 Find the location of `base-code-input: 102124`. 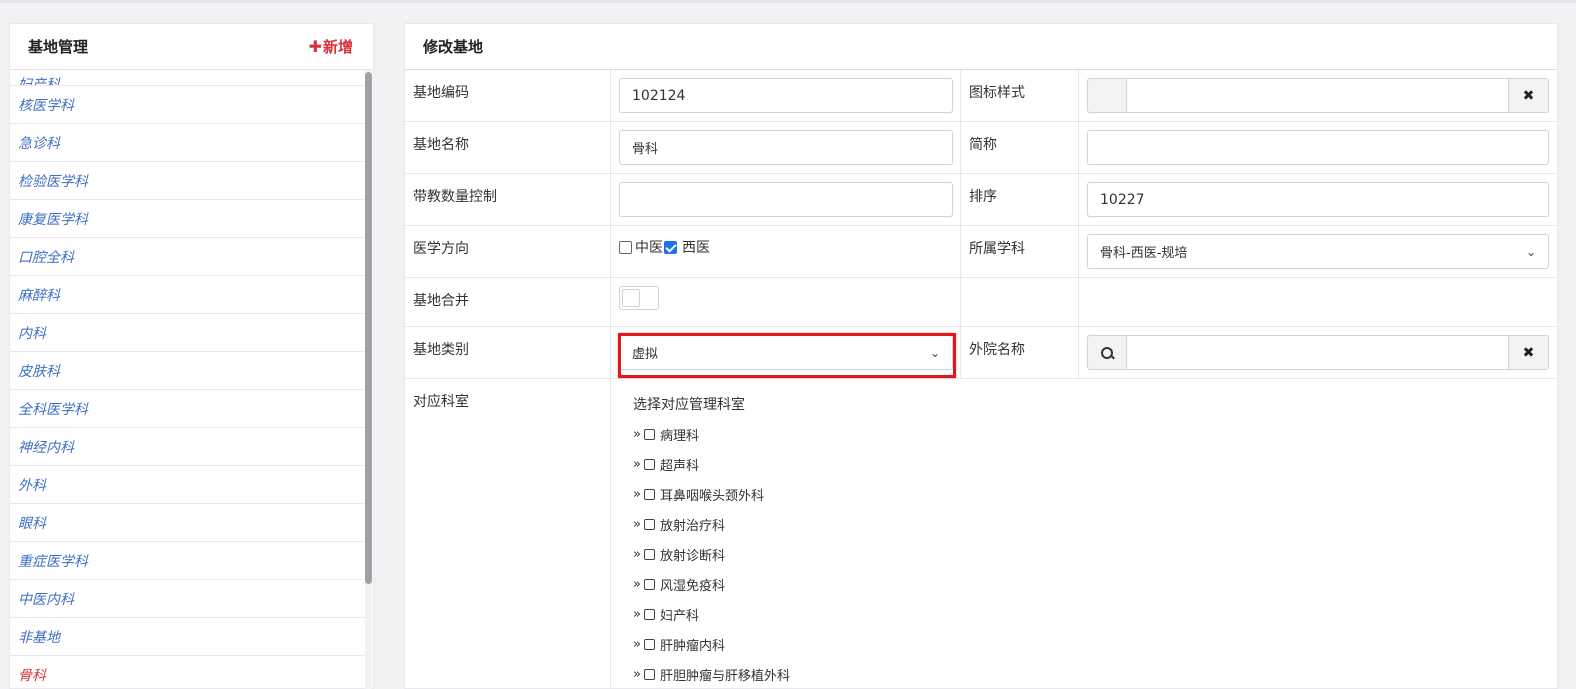

base-code-input: 102124 is located at coordinates (786, 95).